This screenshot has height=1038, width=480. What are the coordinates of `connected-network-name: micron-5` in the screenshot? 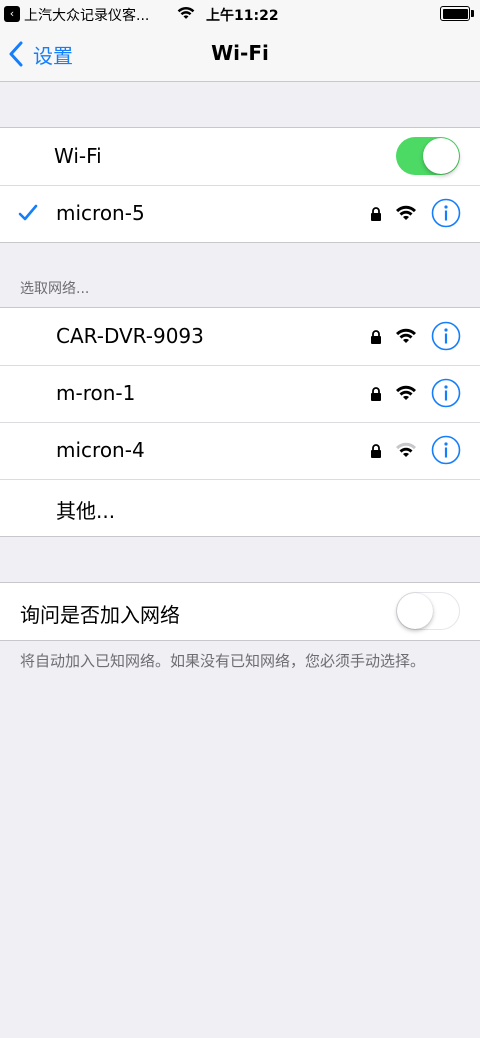 It's located at (100, 213).